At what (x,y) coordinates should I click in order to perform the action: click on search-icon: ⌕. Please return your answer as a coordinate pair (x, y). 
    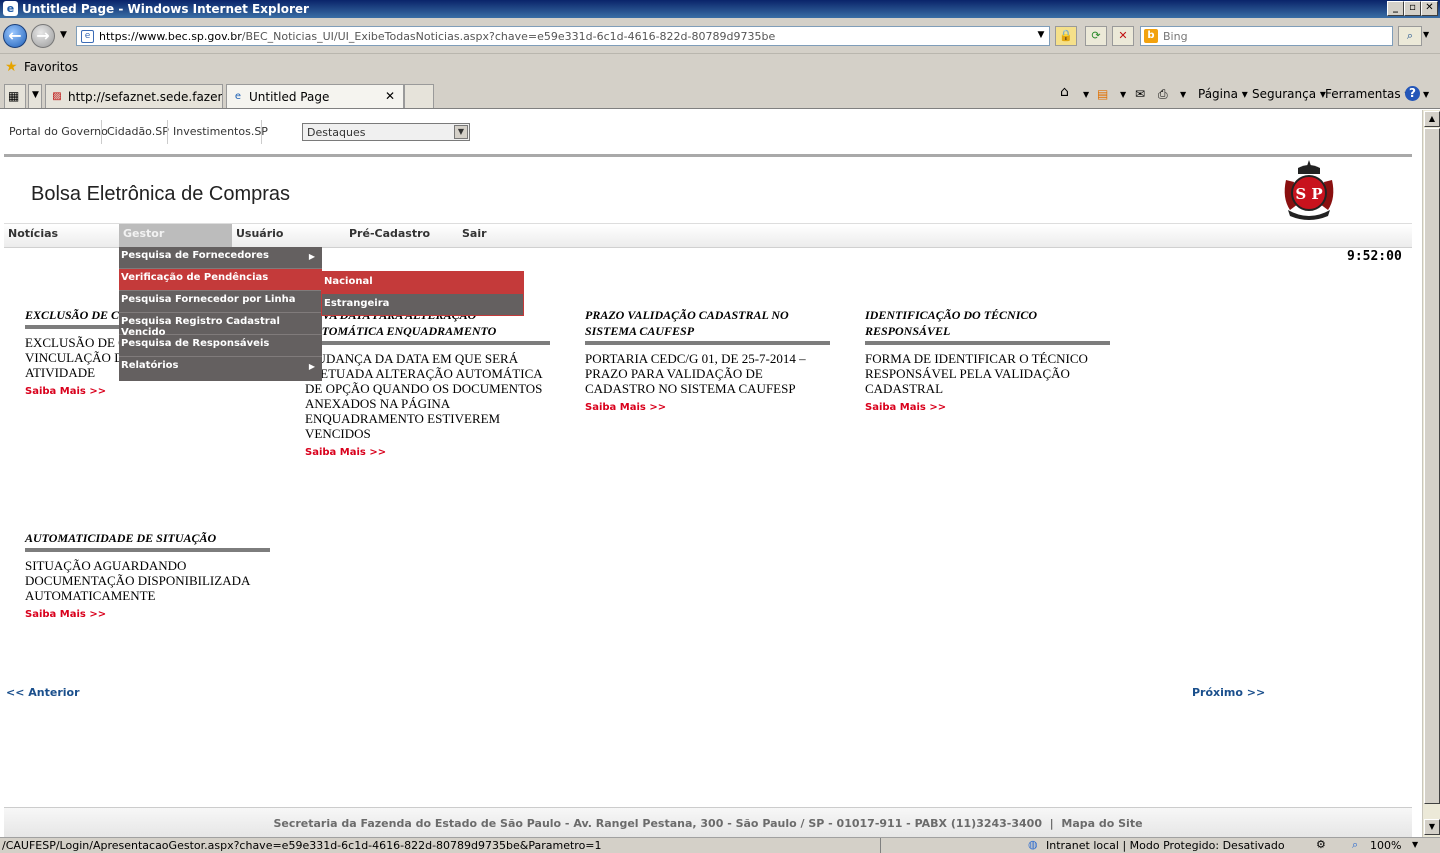
    Looking at the image, I should click on (1410, 36).